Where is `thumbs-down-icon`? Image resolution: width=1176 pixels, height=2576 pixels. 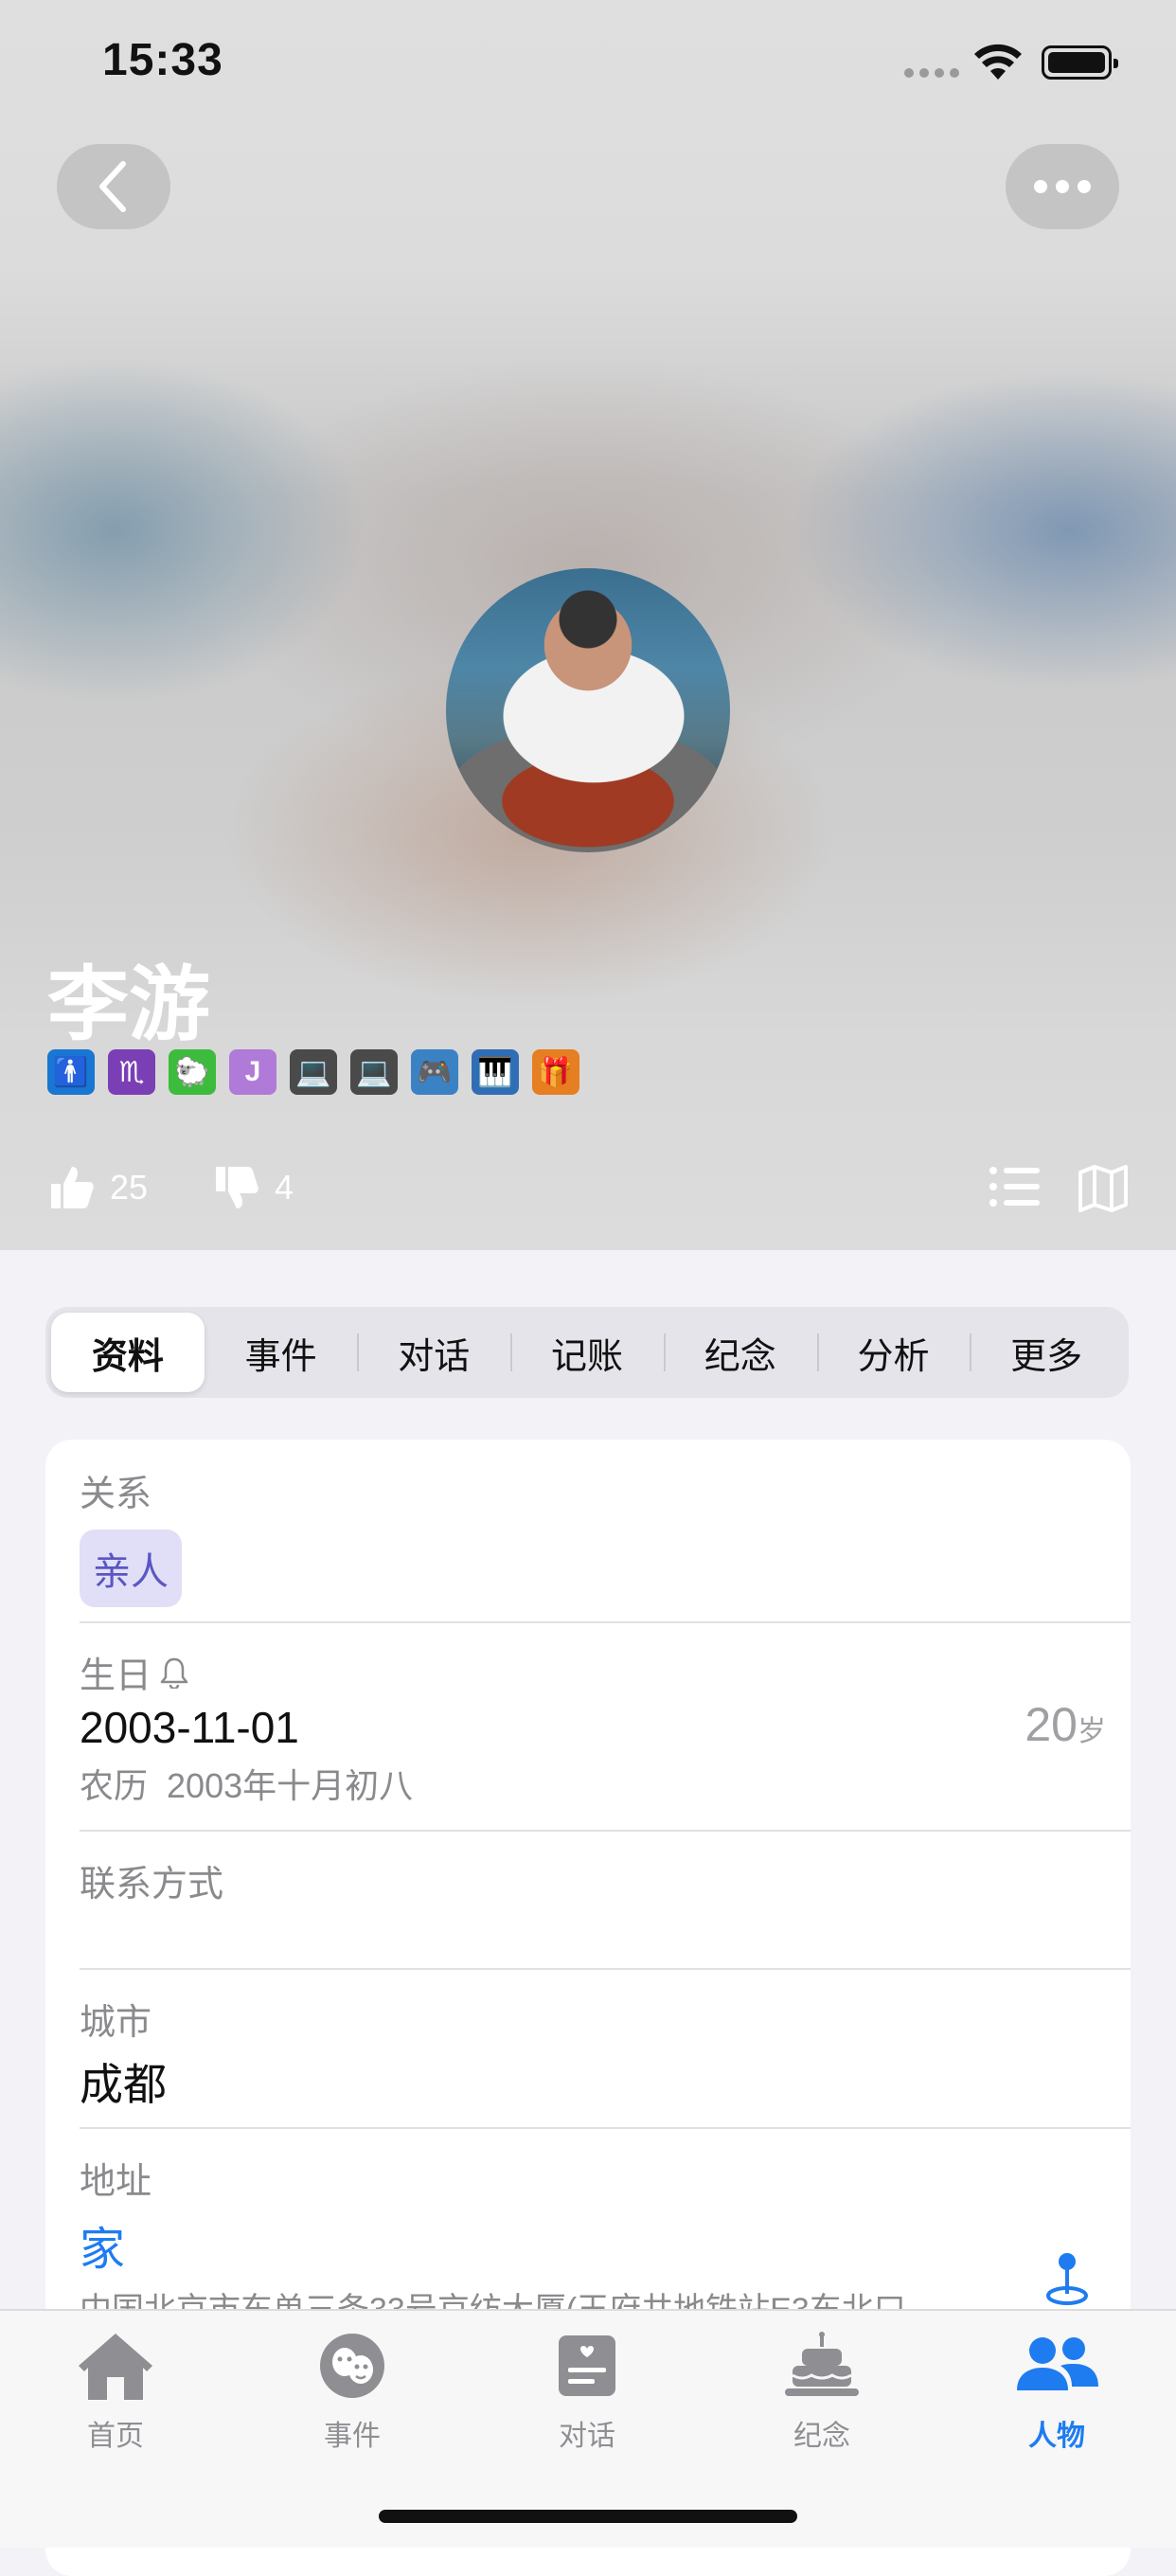
thumbs-down-icon is located at coordinates (236, 1187).